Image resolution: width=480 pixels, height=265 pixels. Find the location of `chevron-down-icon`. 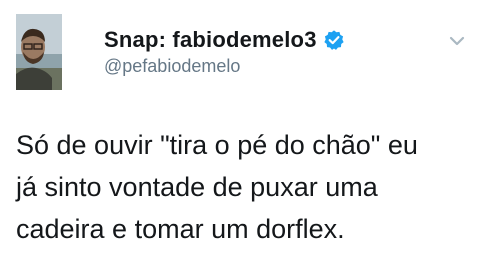

chevron-down-icon is located at coordinates (457, 41).